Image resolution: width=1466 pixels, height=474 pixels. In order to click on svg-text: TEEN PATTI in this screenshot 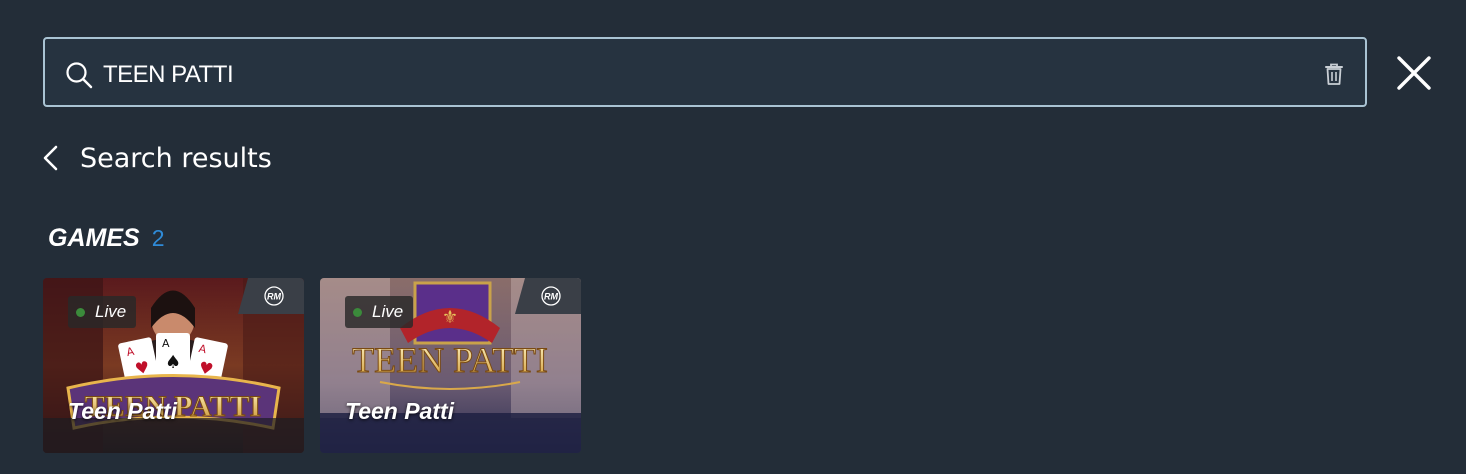, I will do `click(450, 360)`.